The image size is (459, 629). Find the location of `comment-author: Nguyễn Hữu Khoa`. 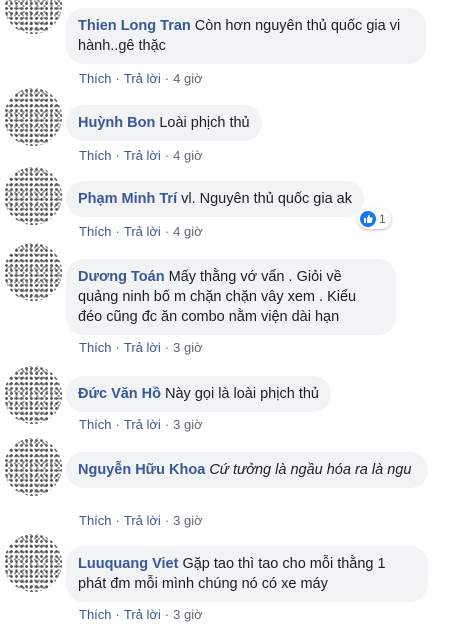

comment-author: Nguyễn Hữu Khoa is located at coordinates (141, 470).